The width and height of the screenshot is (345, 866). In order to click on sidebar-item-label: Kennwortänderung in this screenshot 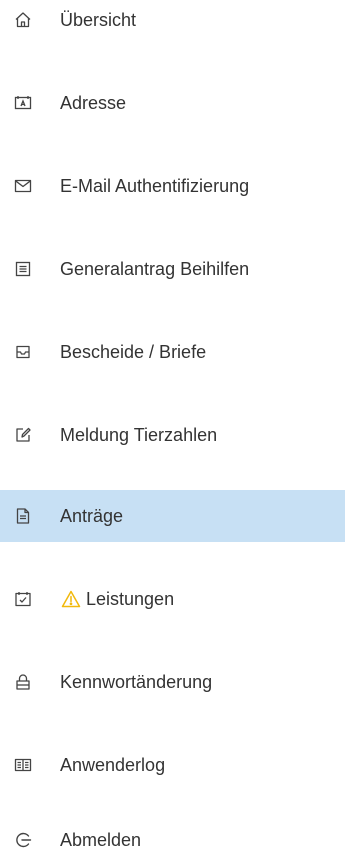, I will do `click(136, 682)`.